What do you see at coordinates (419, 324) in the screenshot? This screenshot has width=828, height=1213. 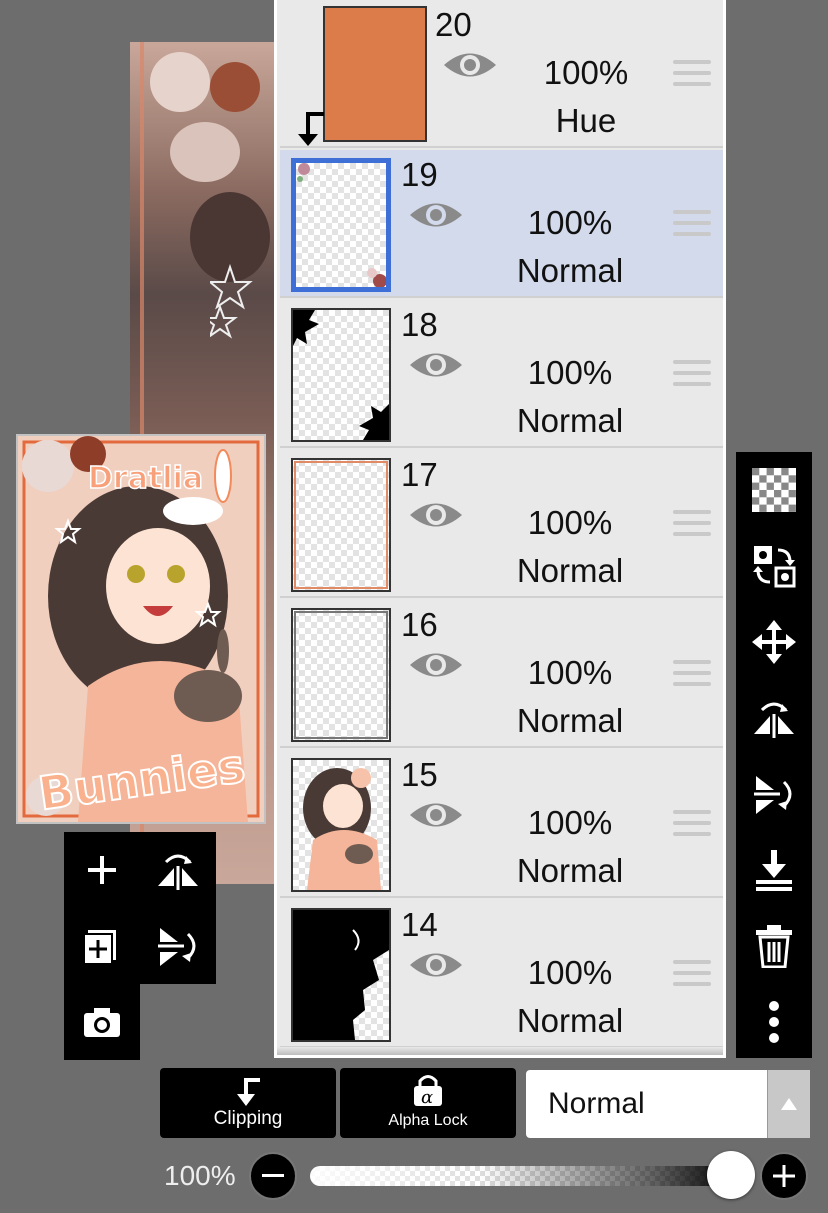 I see `layer-number: 18` at bounding box center [419, 324].